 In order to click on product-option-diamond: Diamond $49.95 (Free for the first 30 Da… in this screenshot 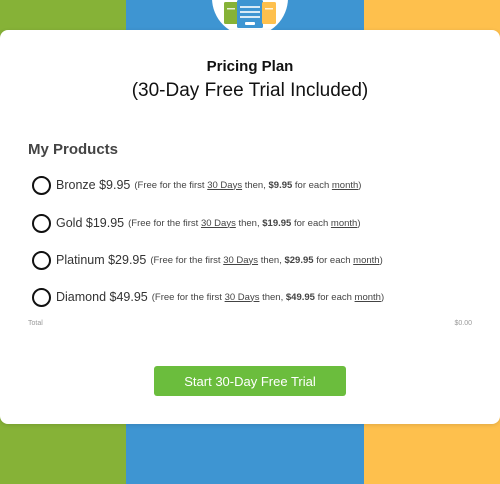, I will do `click(208, 297)`.